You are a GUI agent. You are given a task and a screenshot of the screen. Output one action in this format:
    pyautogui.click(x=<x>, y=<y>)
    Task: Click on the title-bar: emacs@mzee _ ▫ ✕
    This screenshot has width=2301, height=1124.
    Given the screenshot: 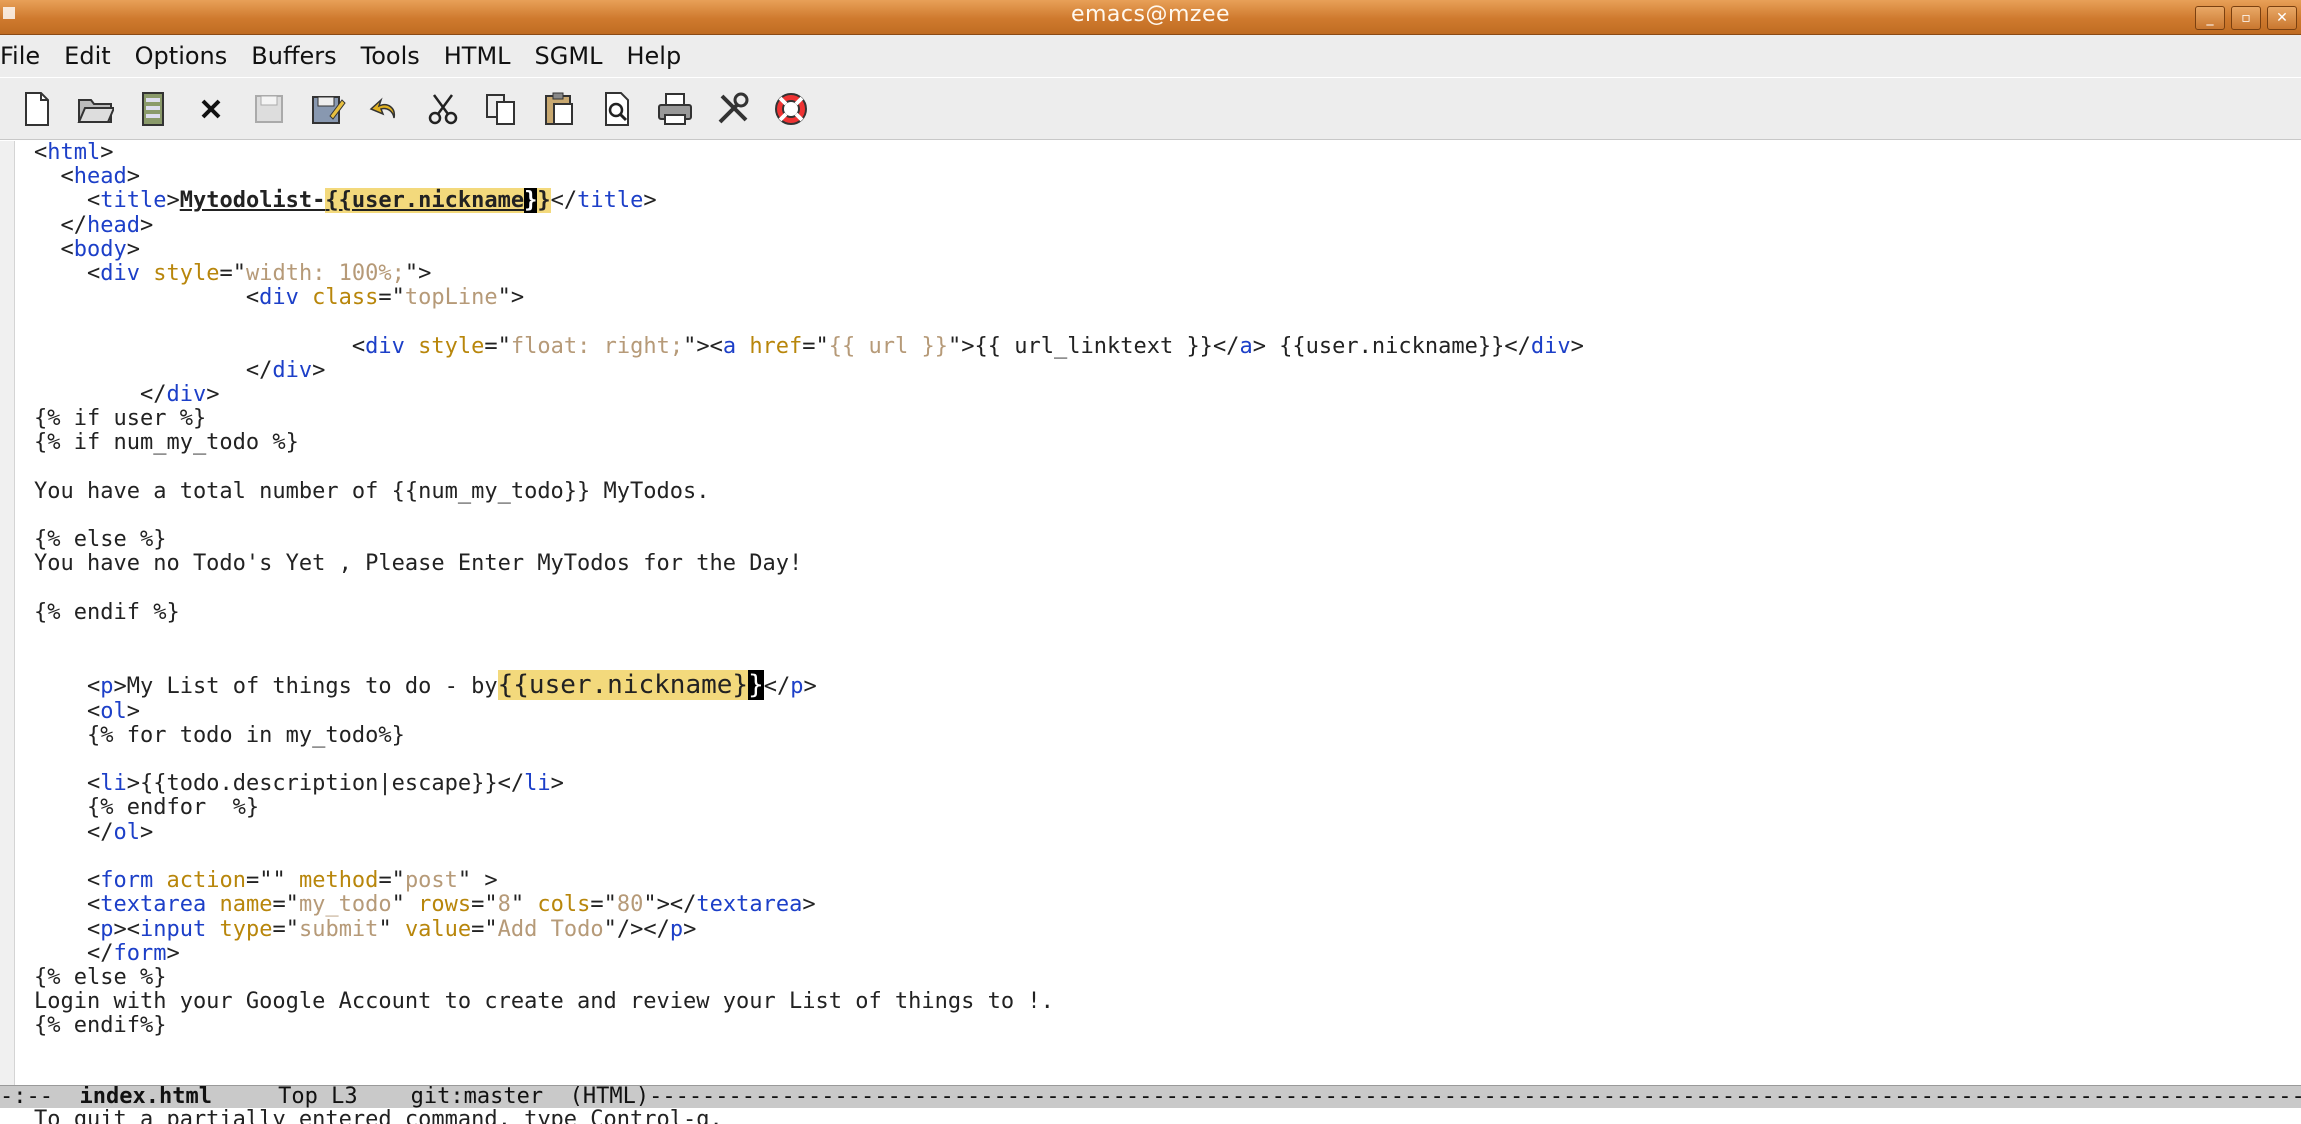 What is the action you would take?
    pyautogui.click(x=1150, y=17)
    